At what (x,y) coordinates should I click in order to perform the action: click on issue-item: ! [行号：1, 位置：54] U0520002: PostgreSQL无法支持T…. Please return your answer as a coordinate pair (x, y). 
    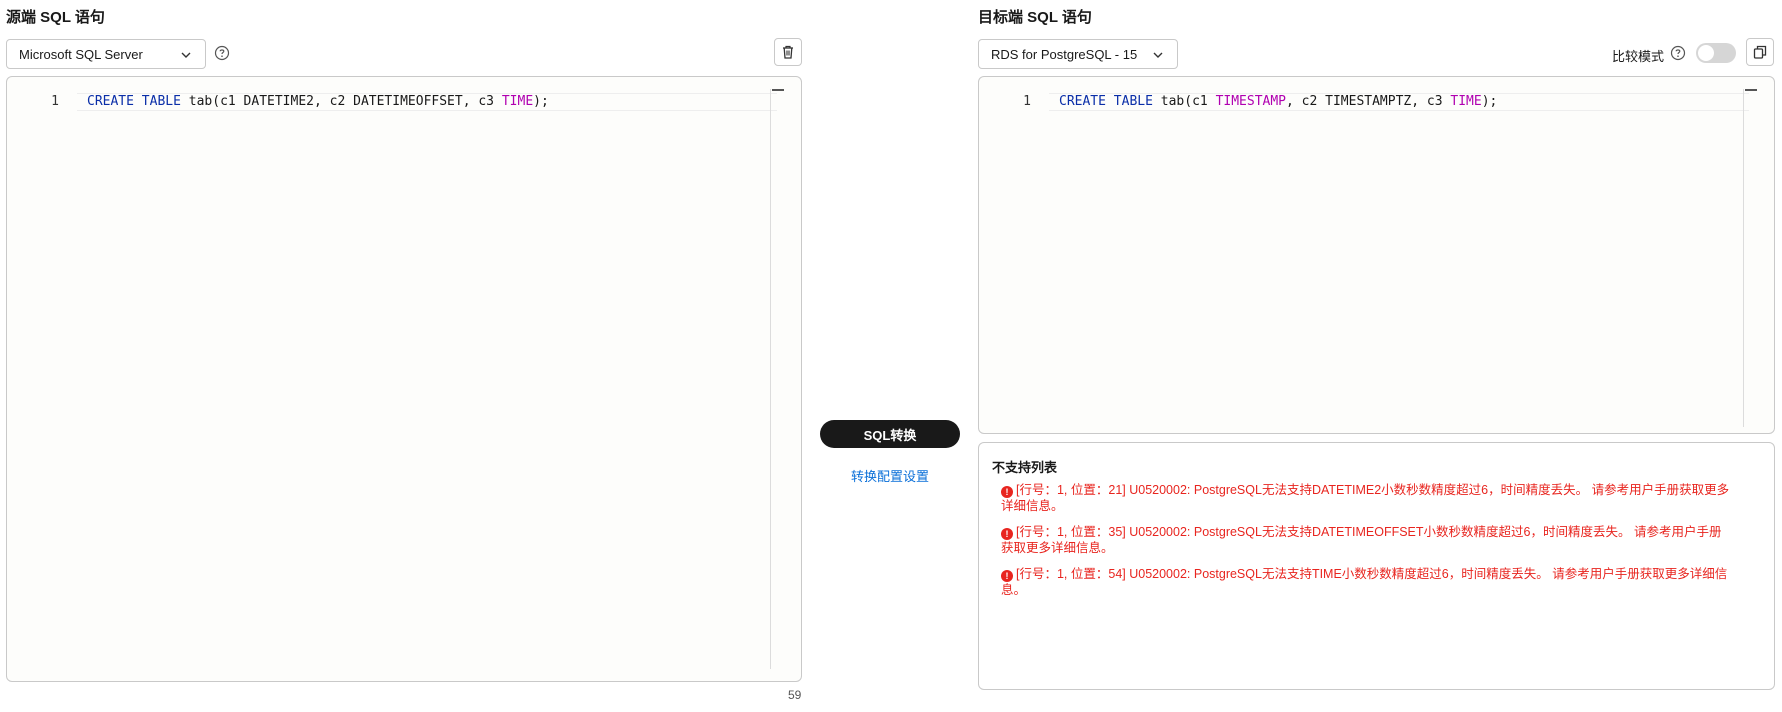
    Looking at the image, I should click on (1366, 582).